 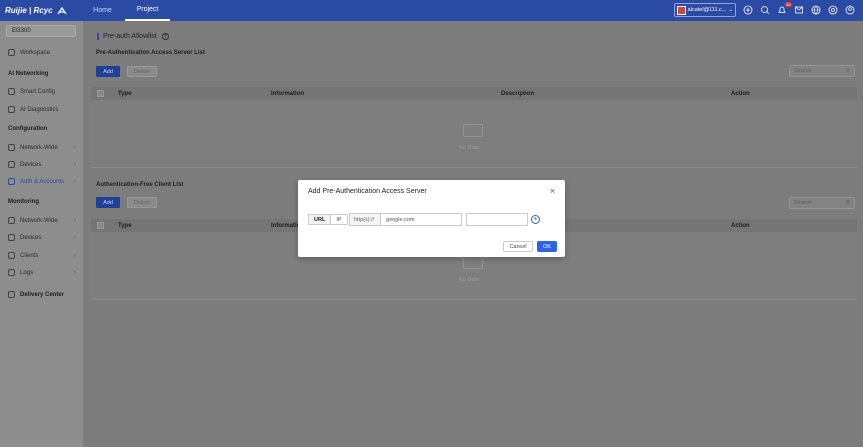 What do you see at coordinates (27, 272) in the screenshot?
I see `sidebar-item-label: Logs` at bounding box center [27, 272].